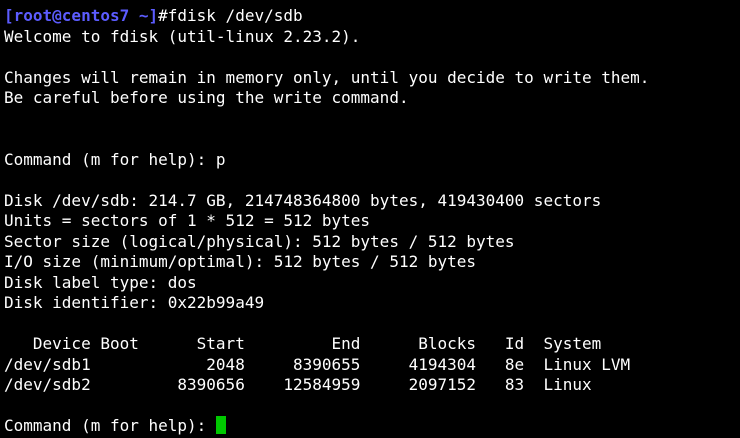  Describe the element at coordinates (372, 16) in the screenshot. I see `shell-prompt-line: [root@centos7 ~]#fdisk /dev/sdb` at that location.